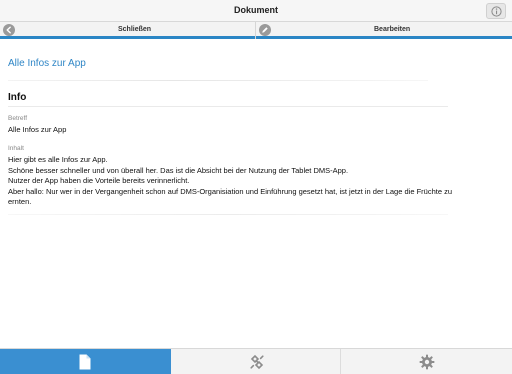  I want to click on document-toolbar: Schließen Bearbeiten, so click(256, 30).